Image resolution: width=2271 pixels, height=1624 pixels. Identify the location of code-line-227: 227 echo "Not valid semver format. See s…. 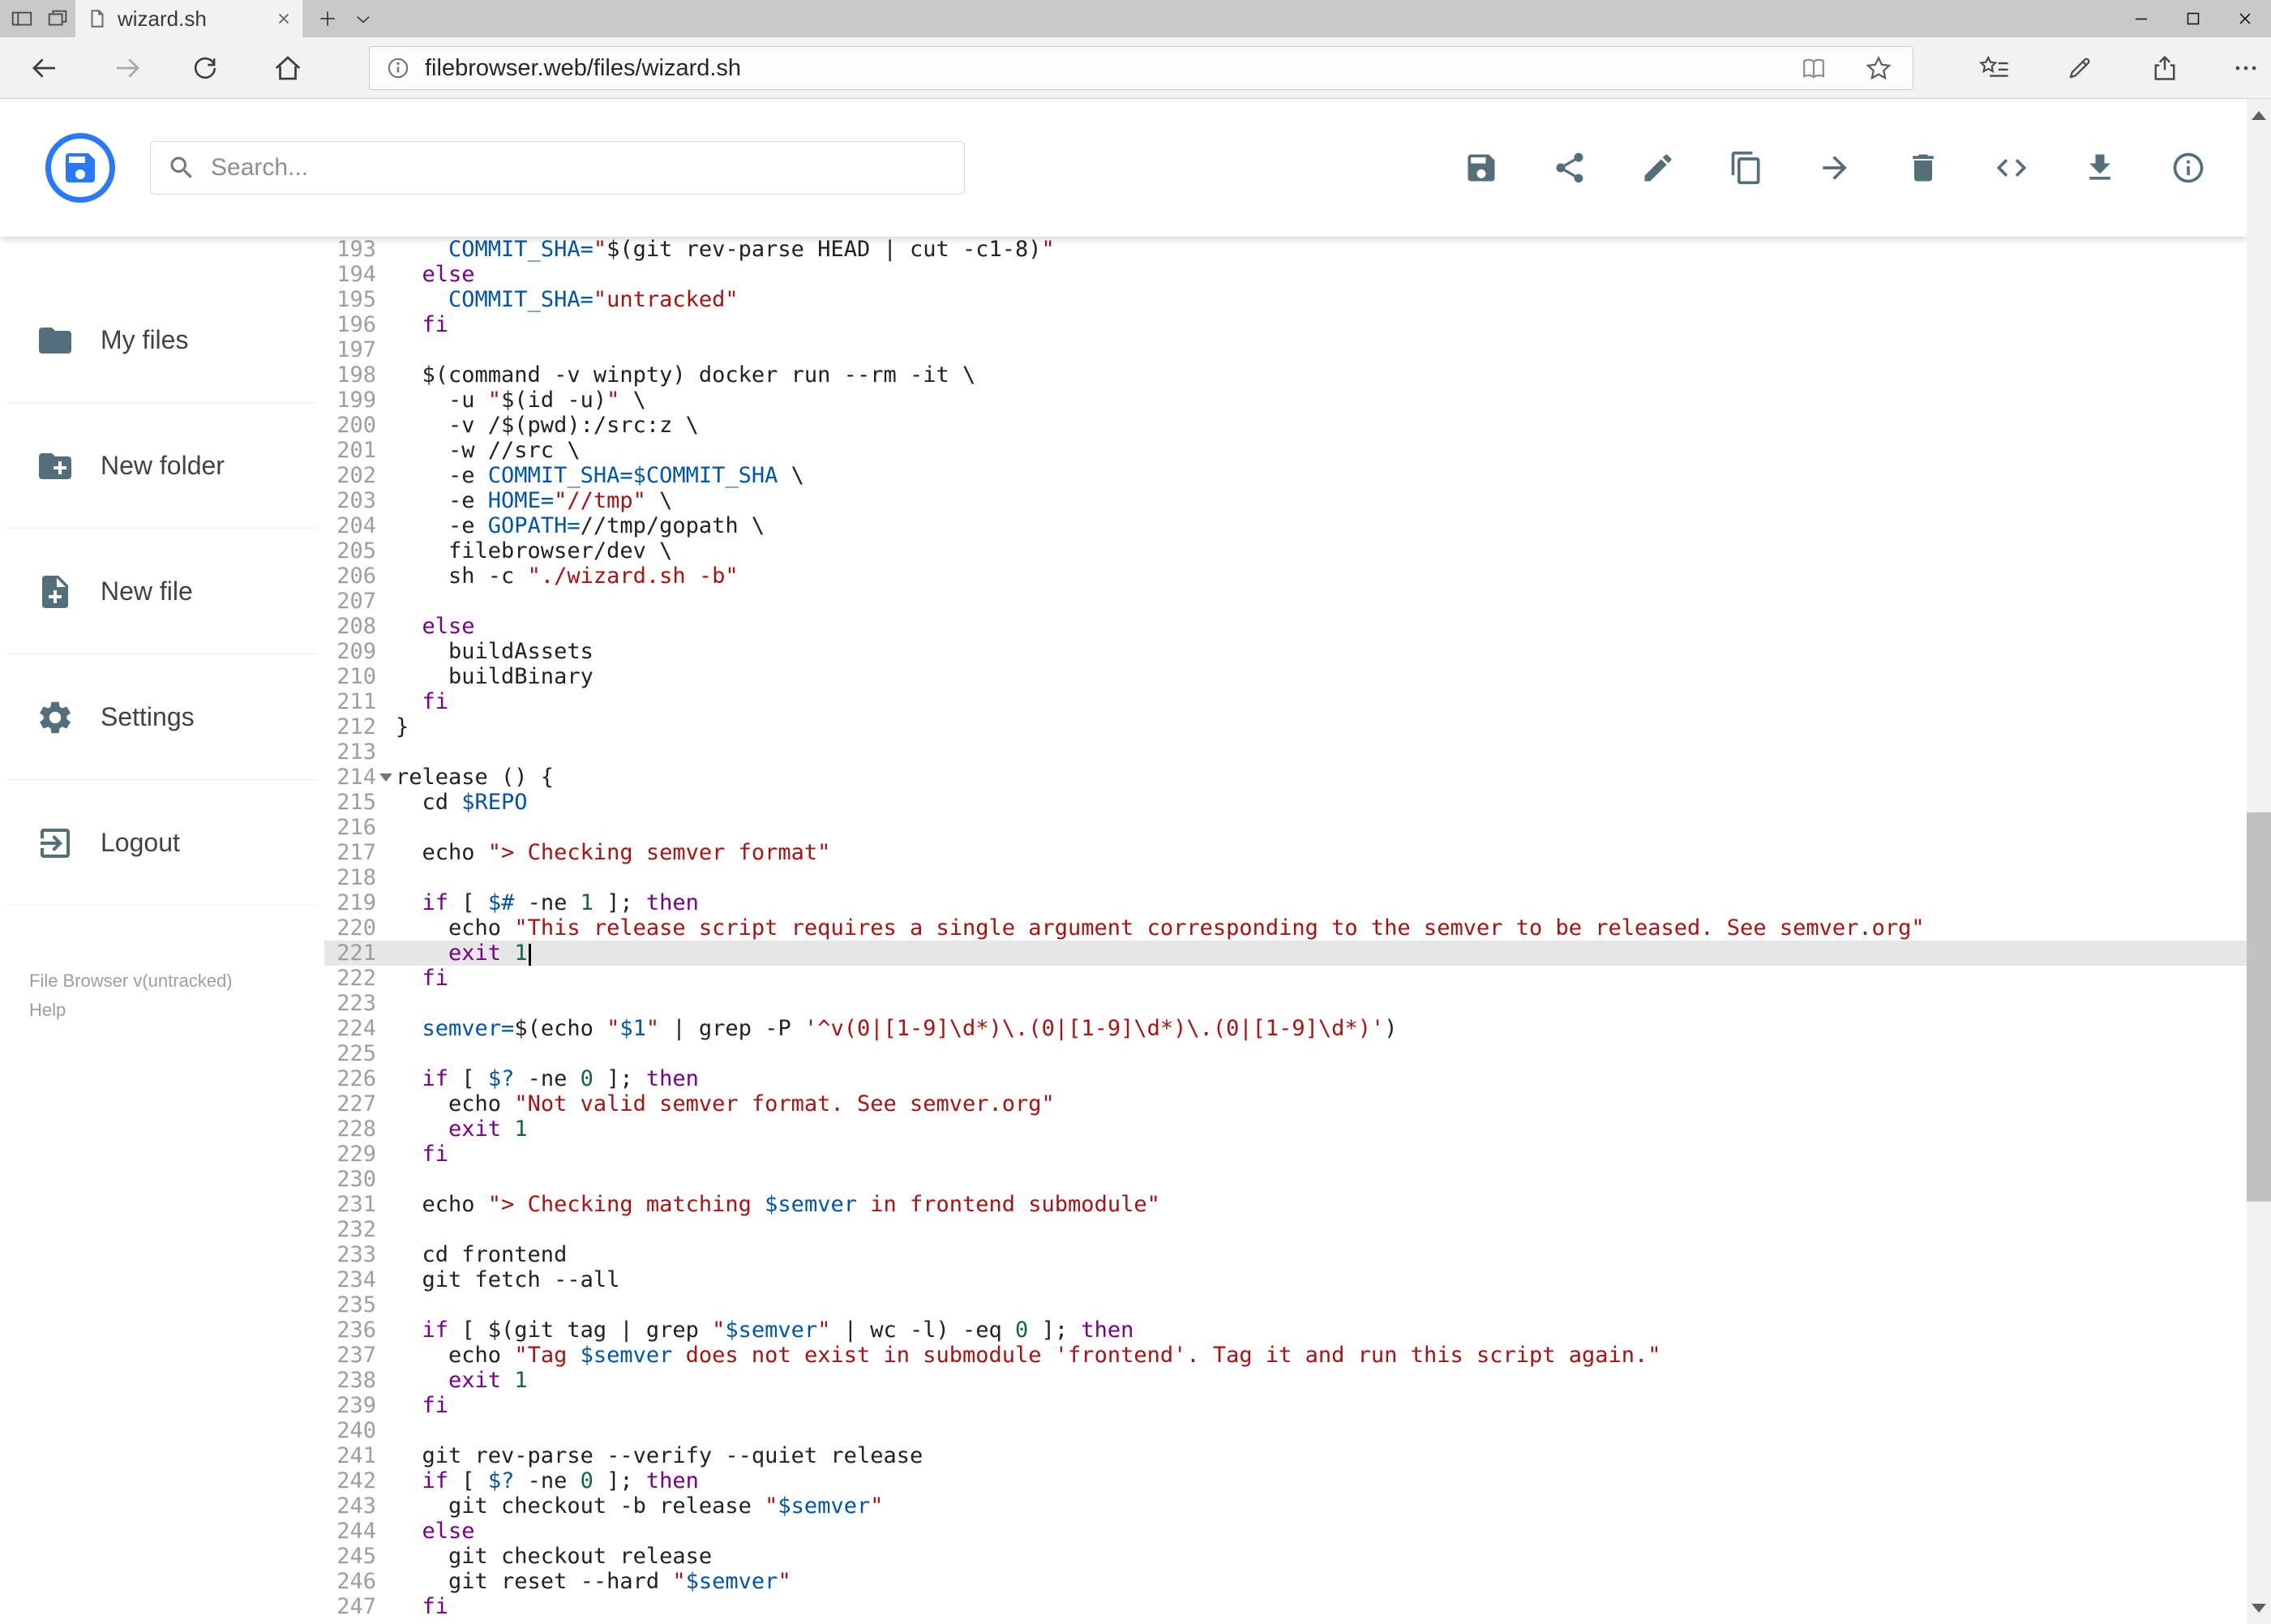
(1286, 1103).